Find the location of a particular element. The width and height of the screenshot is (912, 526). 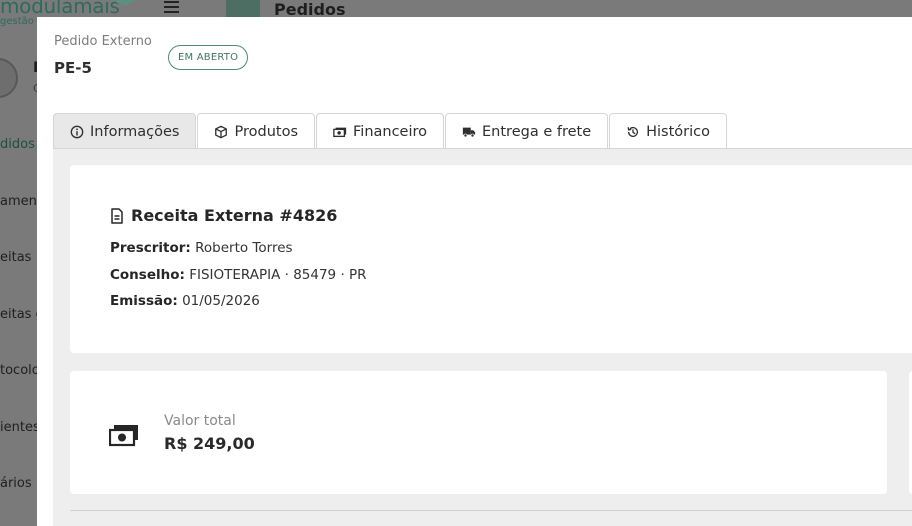

valor-total-value: R$ 249,00 is located at coordinates (209, 443).